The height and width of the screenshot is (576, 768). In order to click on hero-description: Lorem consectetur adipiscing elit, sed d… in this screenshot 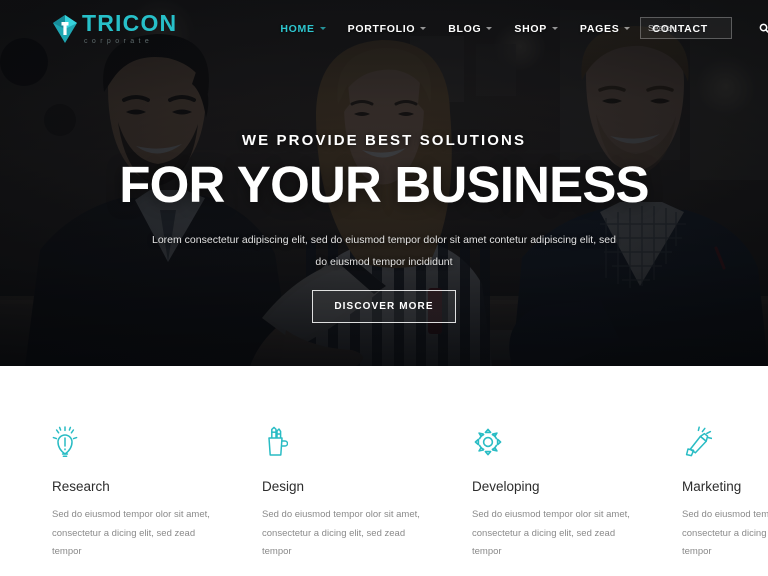, I will do `click(384, 251)`.